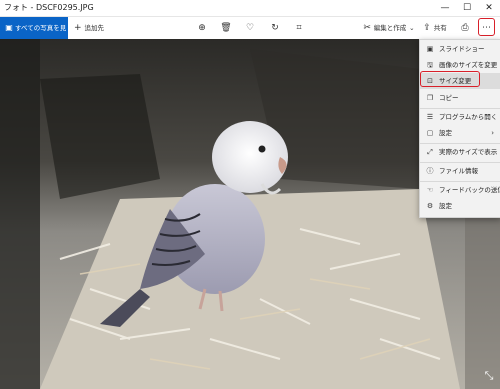 The height and width of the screenshot is (389, 500). I want to click on rotate-icon: ↻, so click(275, 28).